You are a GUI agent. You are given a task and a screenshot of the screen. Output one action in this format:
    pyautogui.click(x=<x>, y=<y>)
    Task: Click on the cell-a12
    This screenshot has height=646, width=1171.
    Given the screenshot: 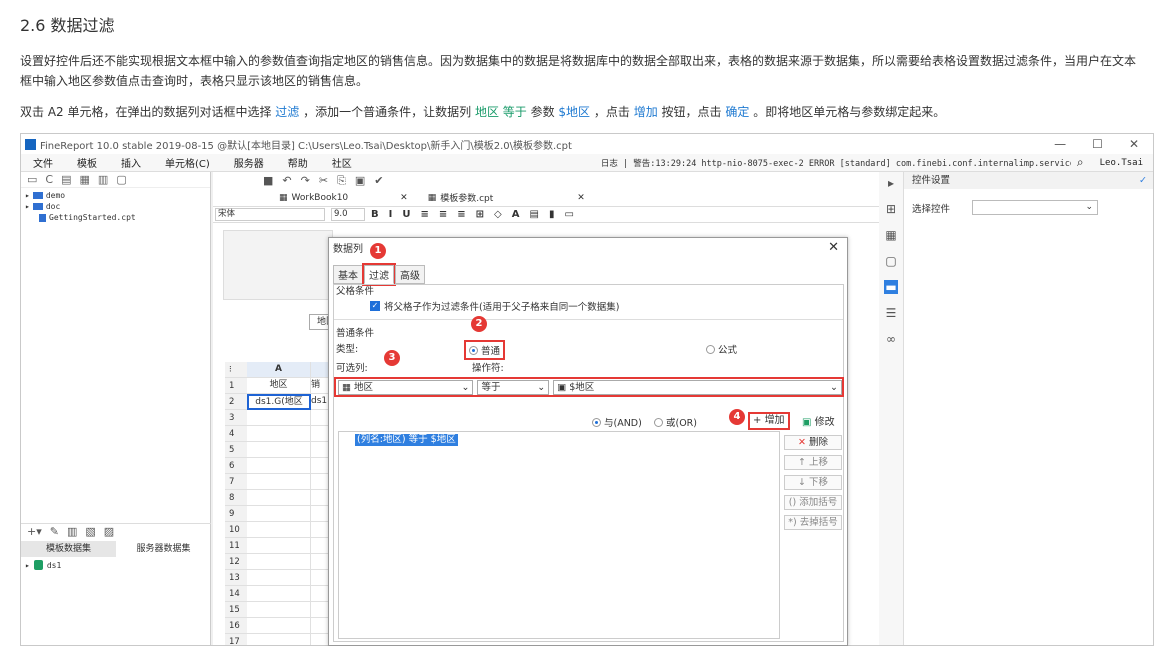 What is the action you would take?
    pyautogui.click(x=279, y=562)
    